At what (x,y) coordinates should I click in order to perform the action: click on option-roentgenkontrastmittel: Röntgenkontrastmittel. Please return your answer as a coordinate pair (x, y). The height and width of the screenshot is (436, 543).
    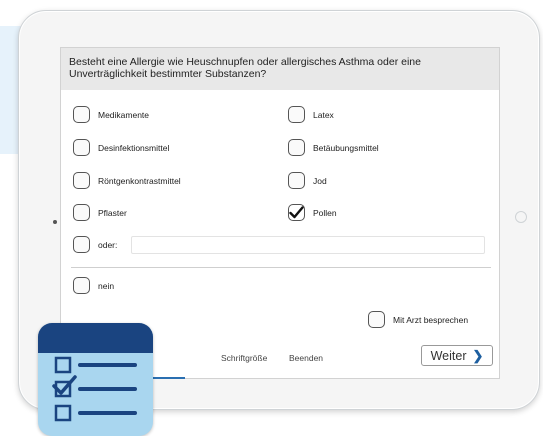
    Looking at the image, I should click on (127, 180).